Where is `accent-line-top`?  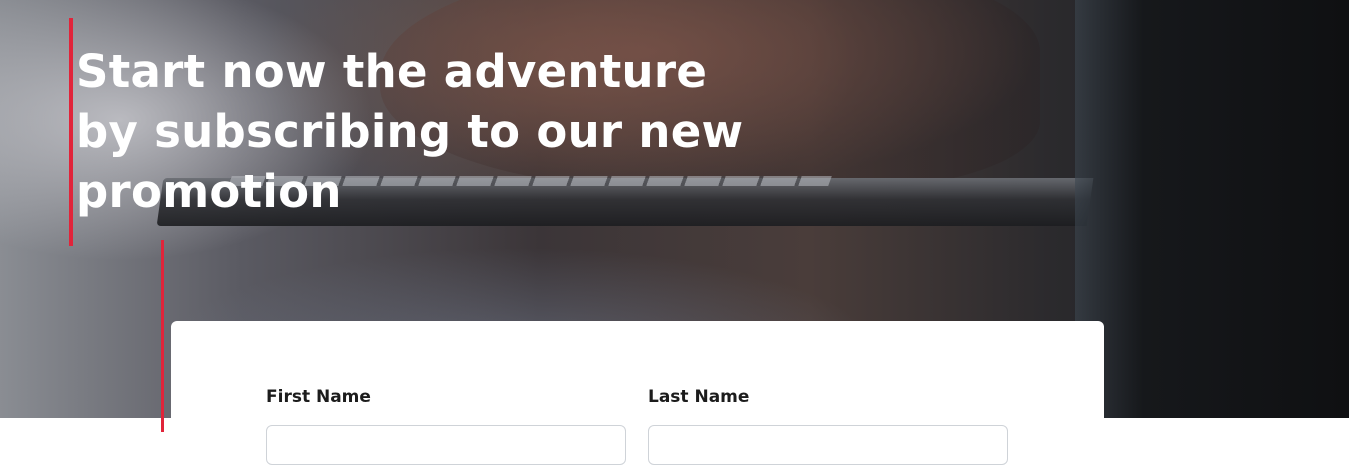 accent-line-top is located at coordinates (71, 132).